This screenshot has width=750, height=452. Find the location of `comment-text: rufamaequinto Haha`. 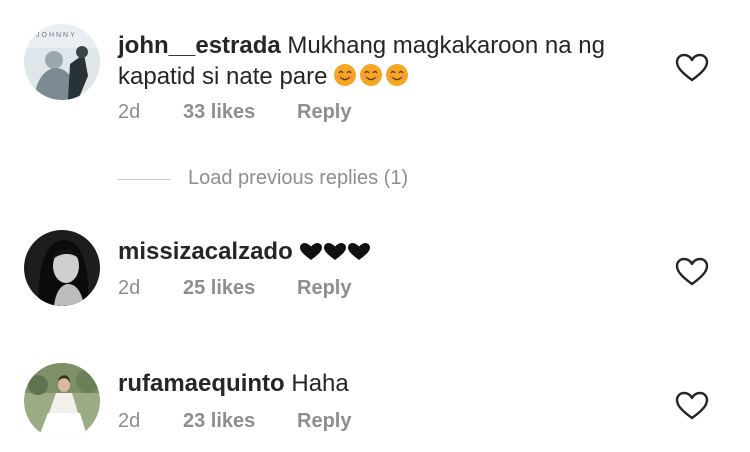

comment-text: rufamaequinto Haha is located at coordinates (378, 383).